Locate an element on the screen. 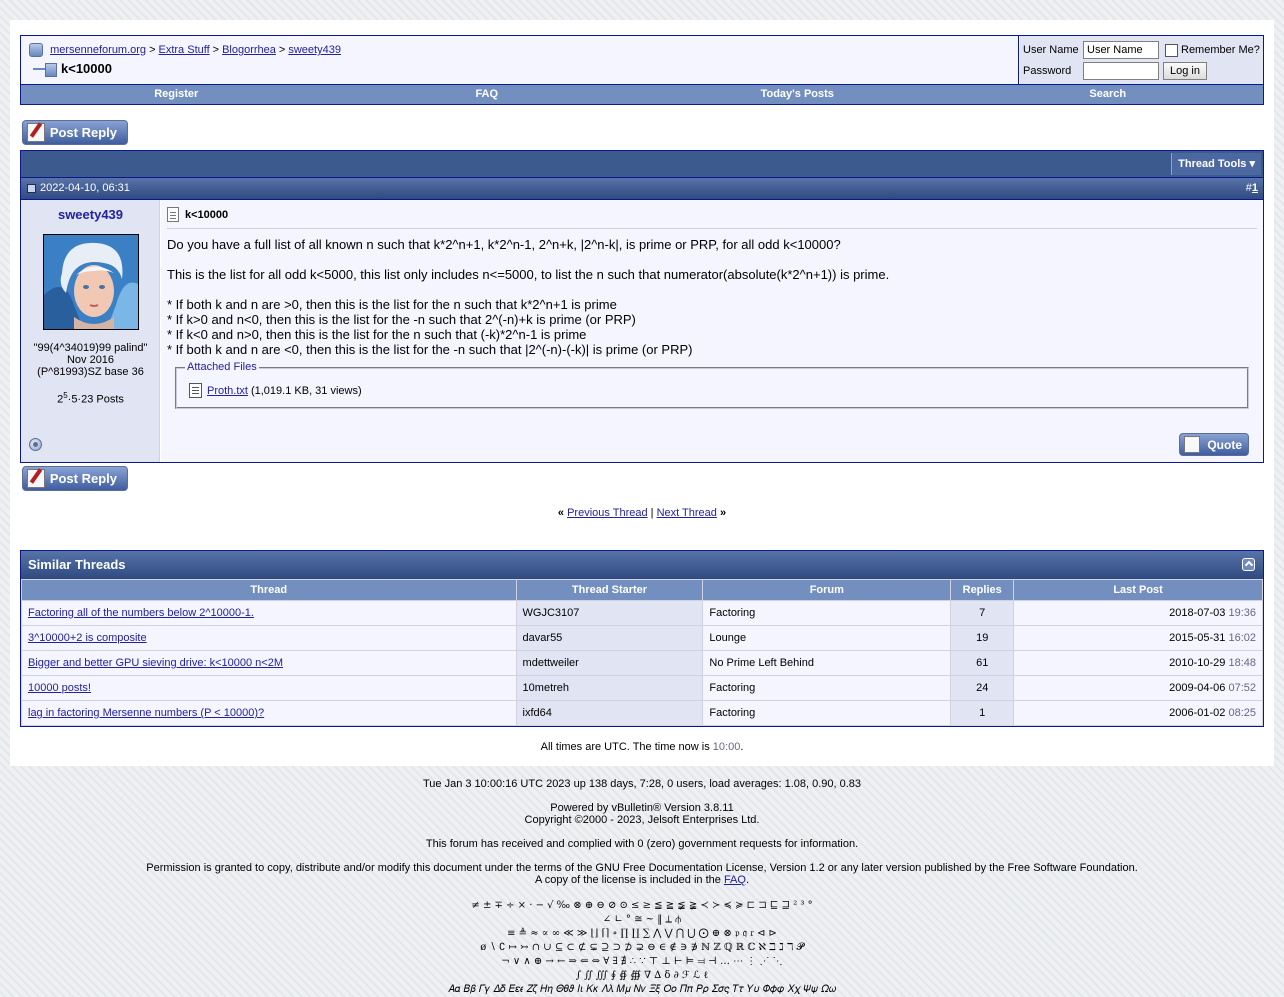 This screenshot has height=997, width=1284. nav-left-quote: « is located at coordinates (561, 513).